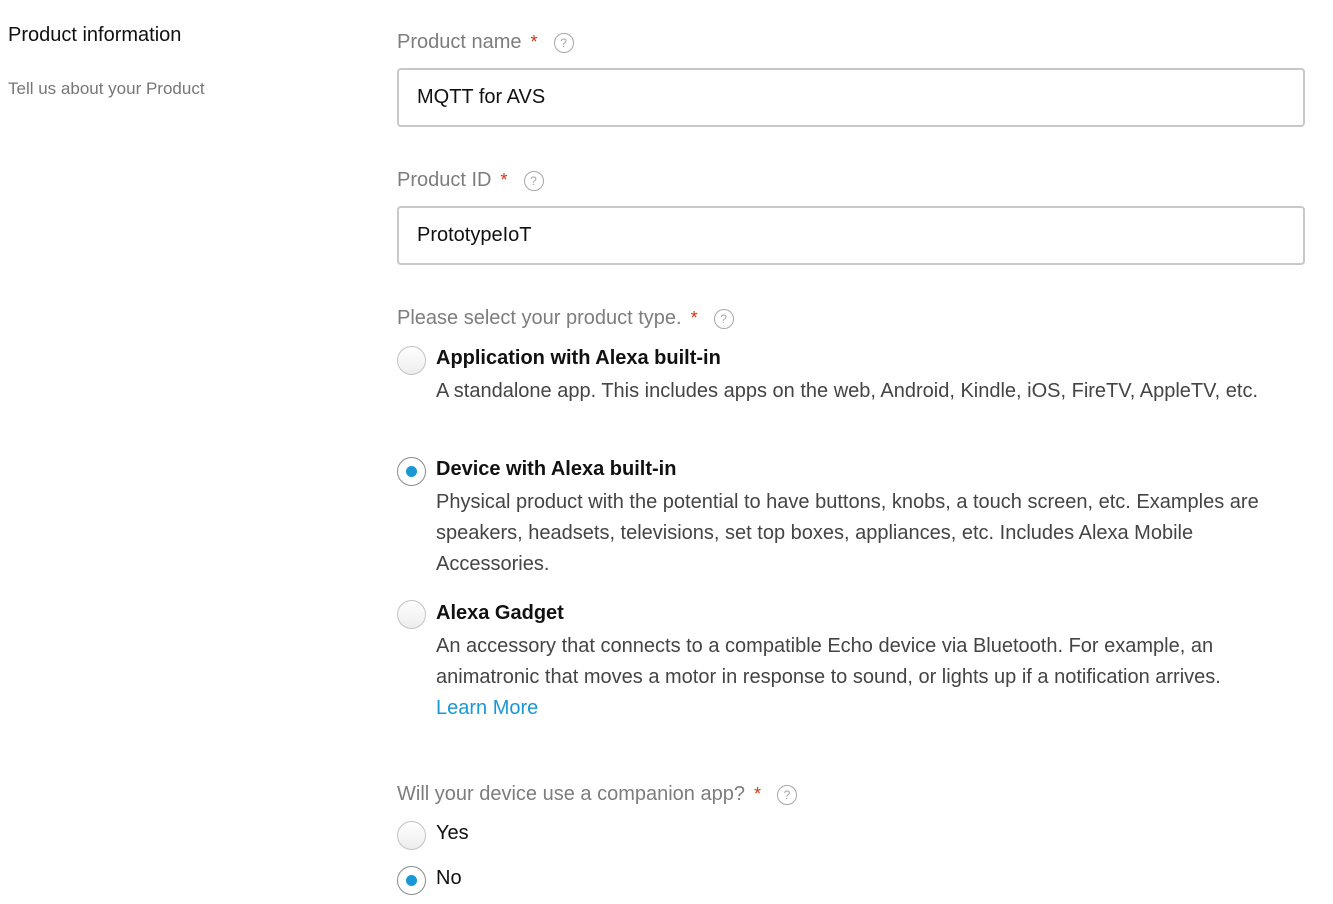 The width and height of the screenshot is (1333, 904). I want to click on option-device-title: Device with Alexa built-in, so click(556, 469).